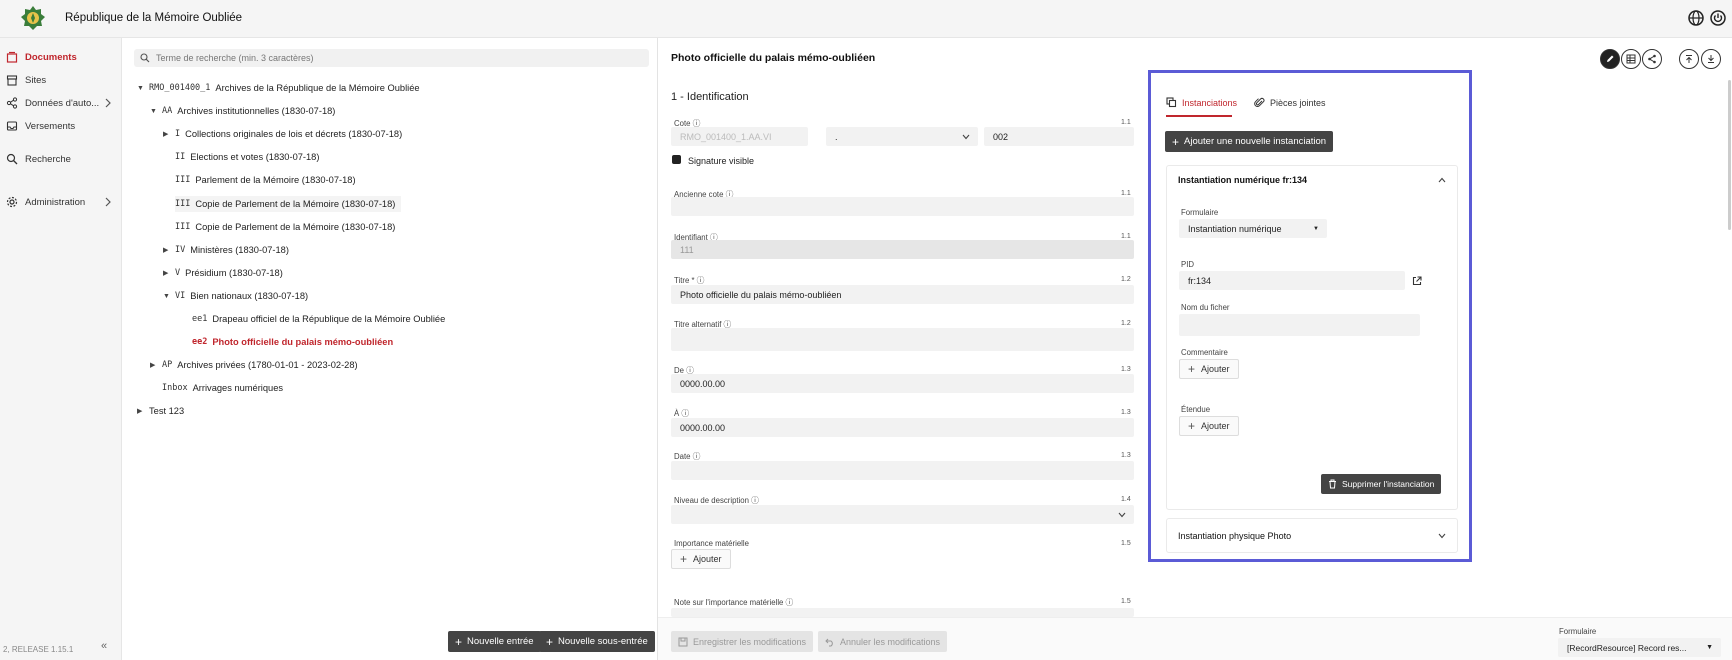 The height and width of the screenshot is (660, 1732). What do you see at coordinates (902, 427) in the screenshot?
I see `a-input: 0000.00.00` at bounding box center [902, 427].